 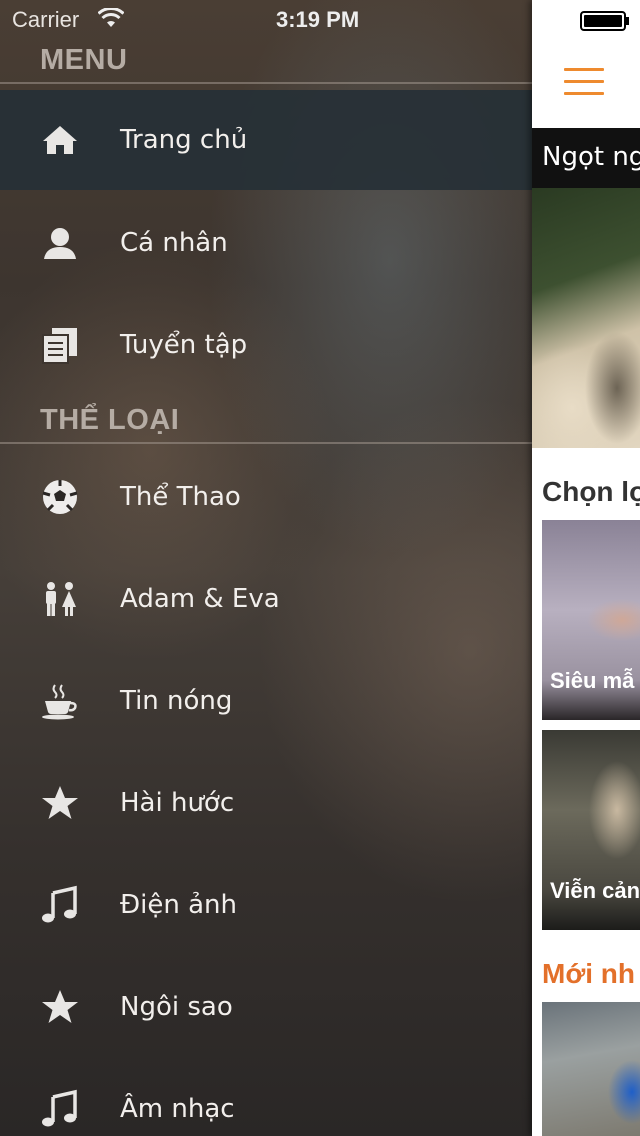 I want to click on menu-item-label: Adam & Eva, so click(x=200, y=599).